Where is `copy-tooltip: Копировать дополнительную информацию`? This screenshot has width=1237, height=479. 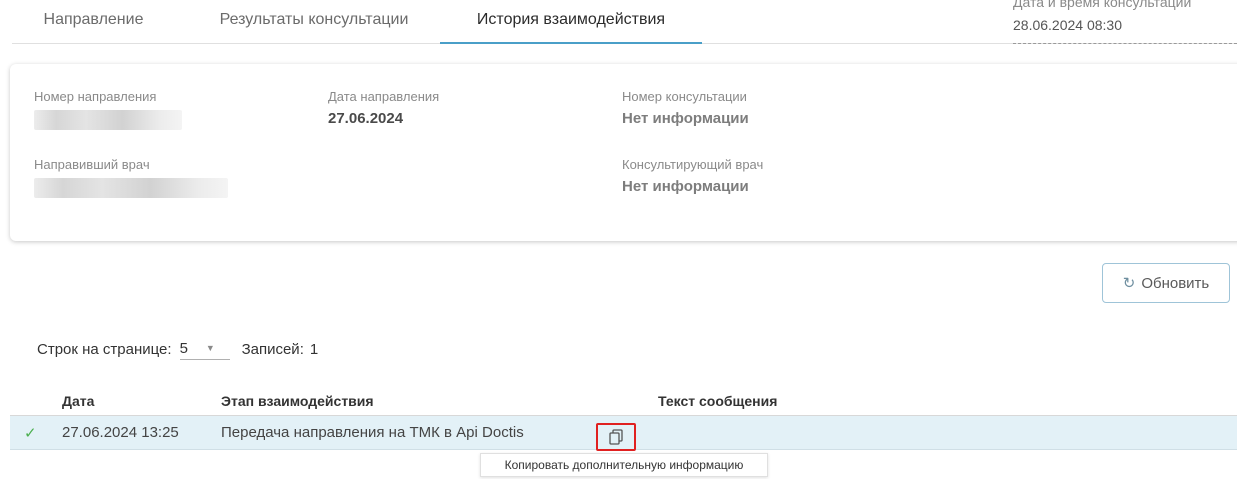 copy-tooltip: Копировать дополнительную информацию is located at coordinates (624, 465).